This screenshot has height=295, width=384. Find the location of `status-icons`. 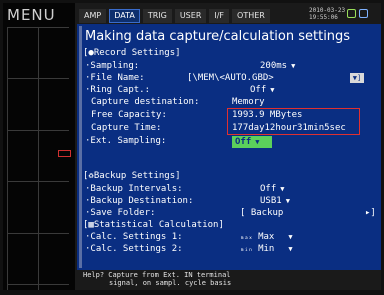

status-icons is located at coordinates (357, 13).